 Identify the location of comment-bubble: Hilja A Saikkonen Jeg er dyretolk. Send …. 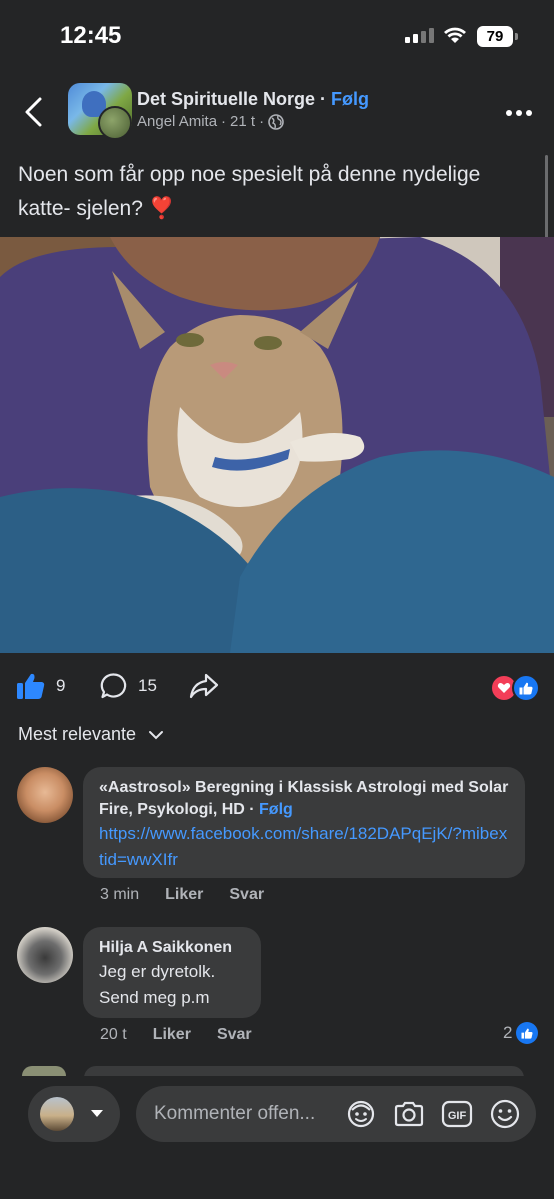
(172, 972).